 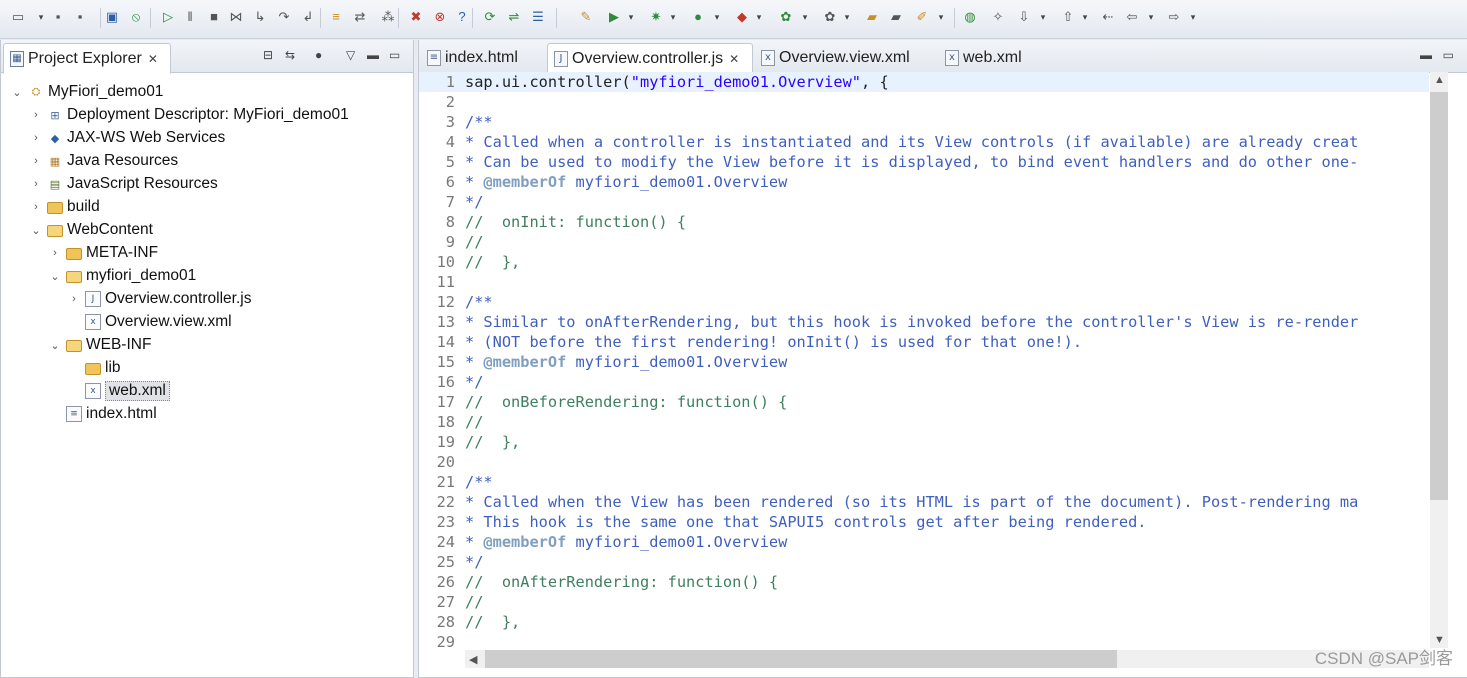 I want to click on horizontal-scrollbar: ◀, so click(x=947, y=659).